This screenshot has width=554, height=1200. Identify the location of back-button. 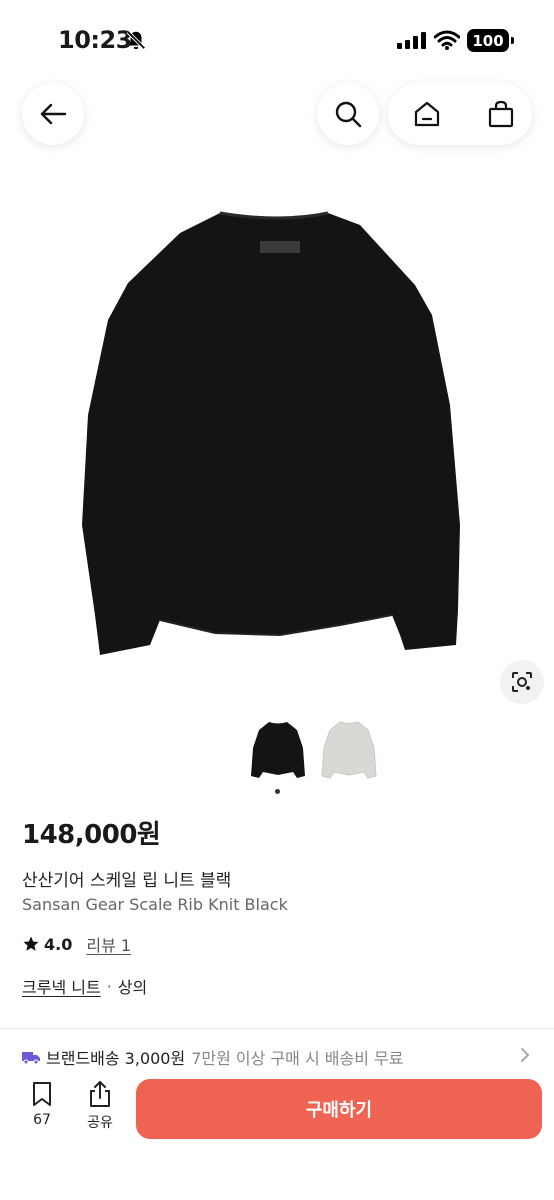
(53, 114).